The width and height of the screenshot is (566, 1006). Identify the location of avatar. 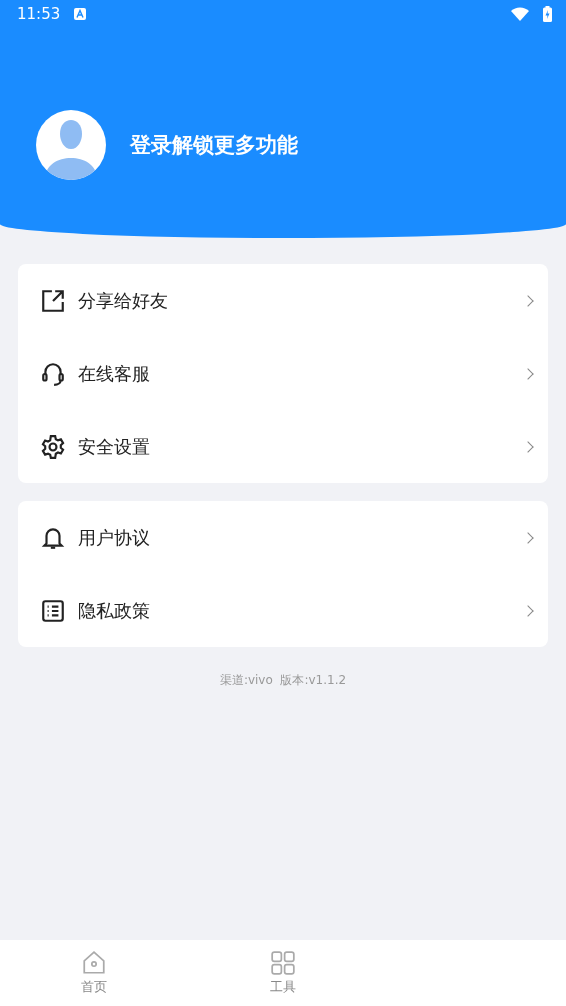
(71, 145).